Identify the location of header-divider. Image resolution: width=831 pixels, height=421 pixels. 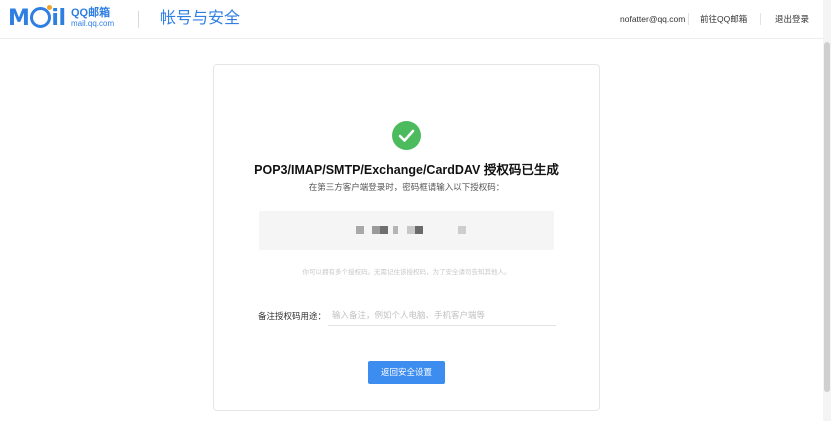
(138, 19).